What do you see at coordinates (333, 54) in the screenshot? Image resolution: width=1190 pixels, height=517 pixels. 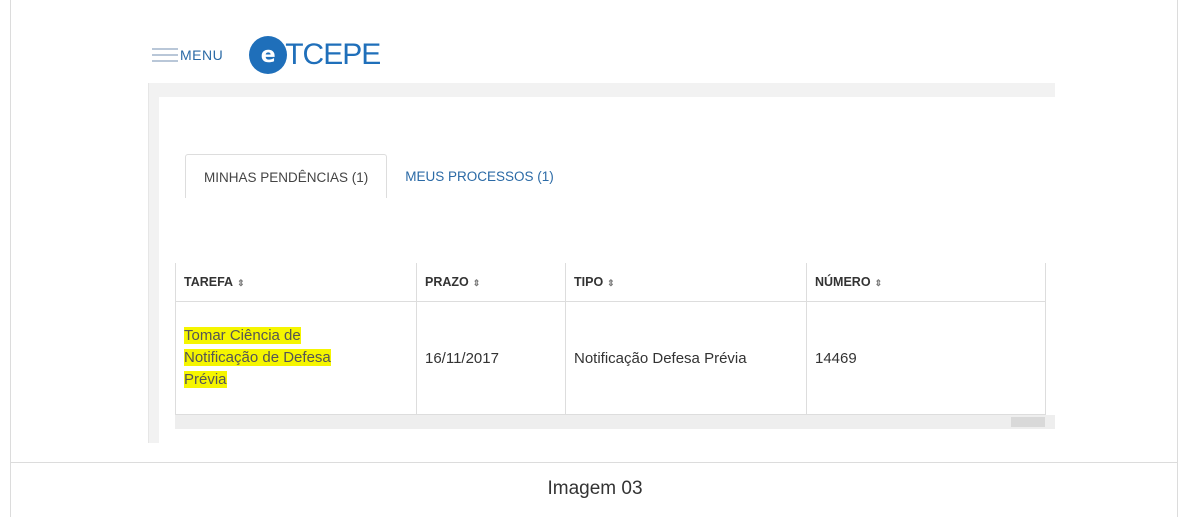 I see `logo-text: TCEPE` at bounding box center [333, 54].